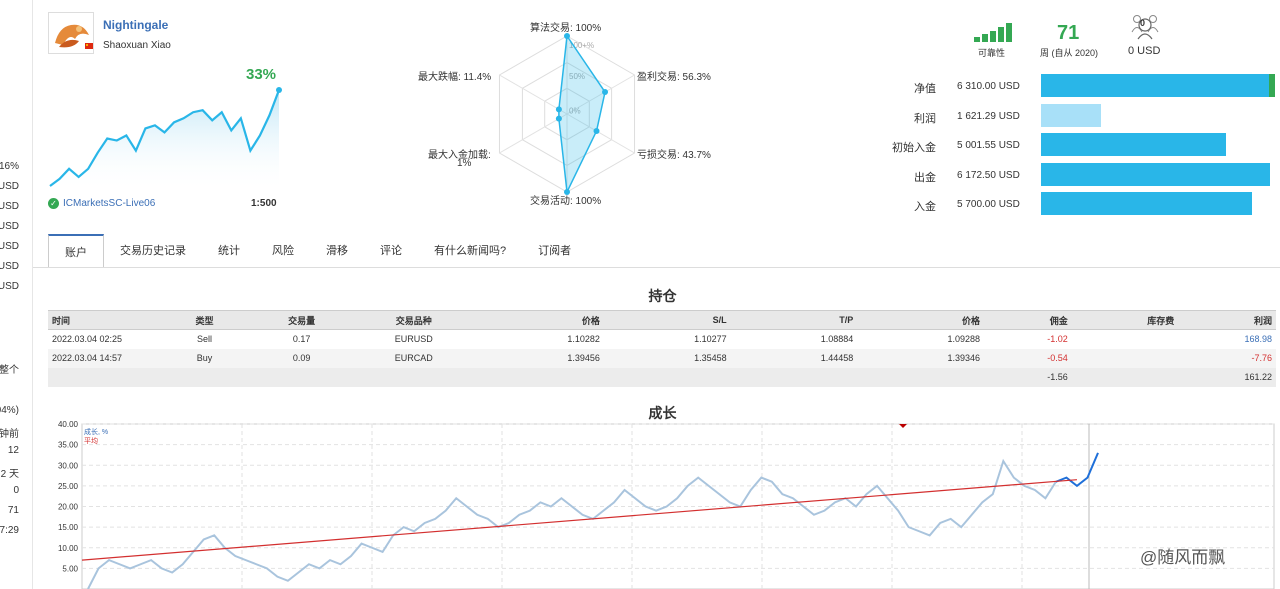 The height and width of the screenshot is (589, 1280). I want to click on table-cell: 2022.03.04 14:57, so click(102, 358).